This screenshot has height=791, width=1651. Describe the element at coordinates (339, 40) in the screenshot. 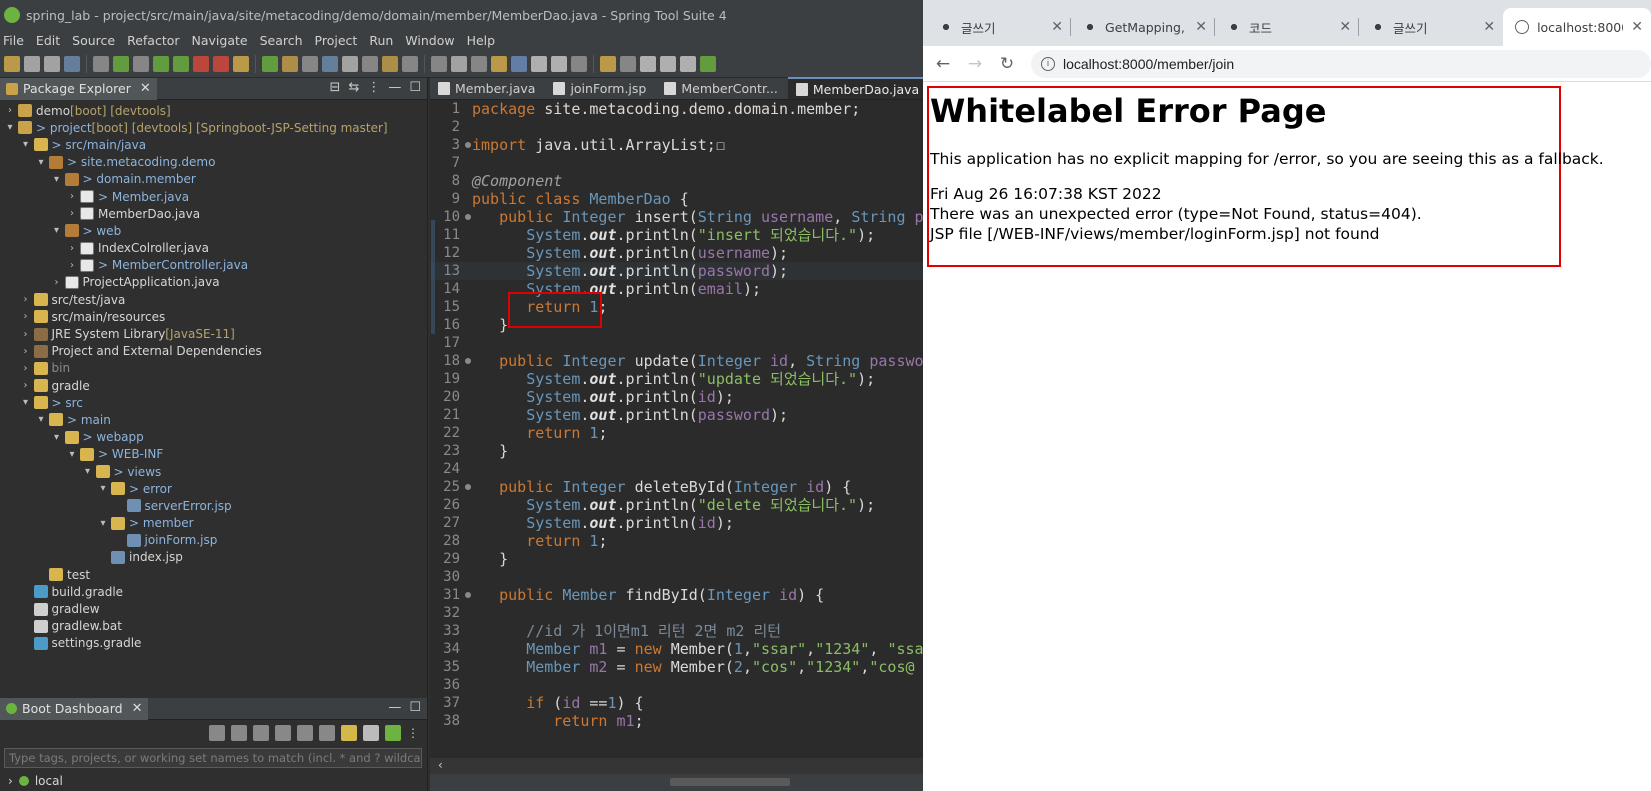

I see `menu-project: Project` at that location.